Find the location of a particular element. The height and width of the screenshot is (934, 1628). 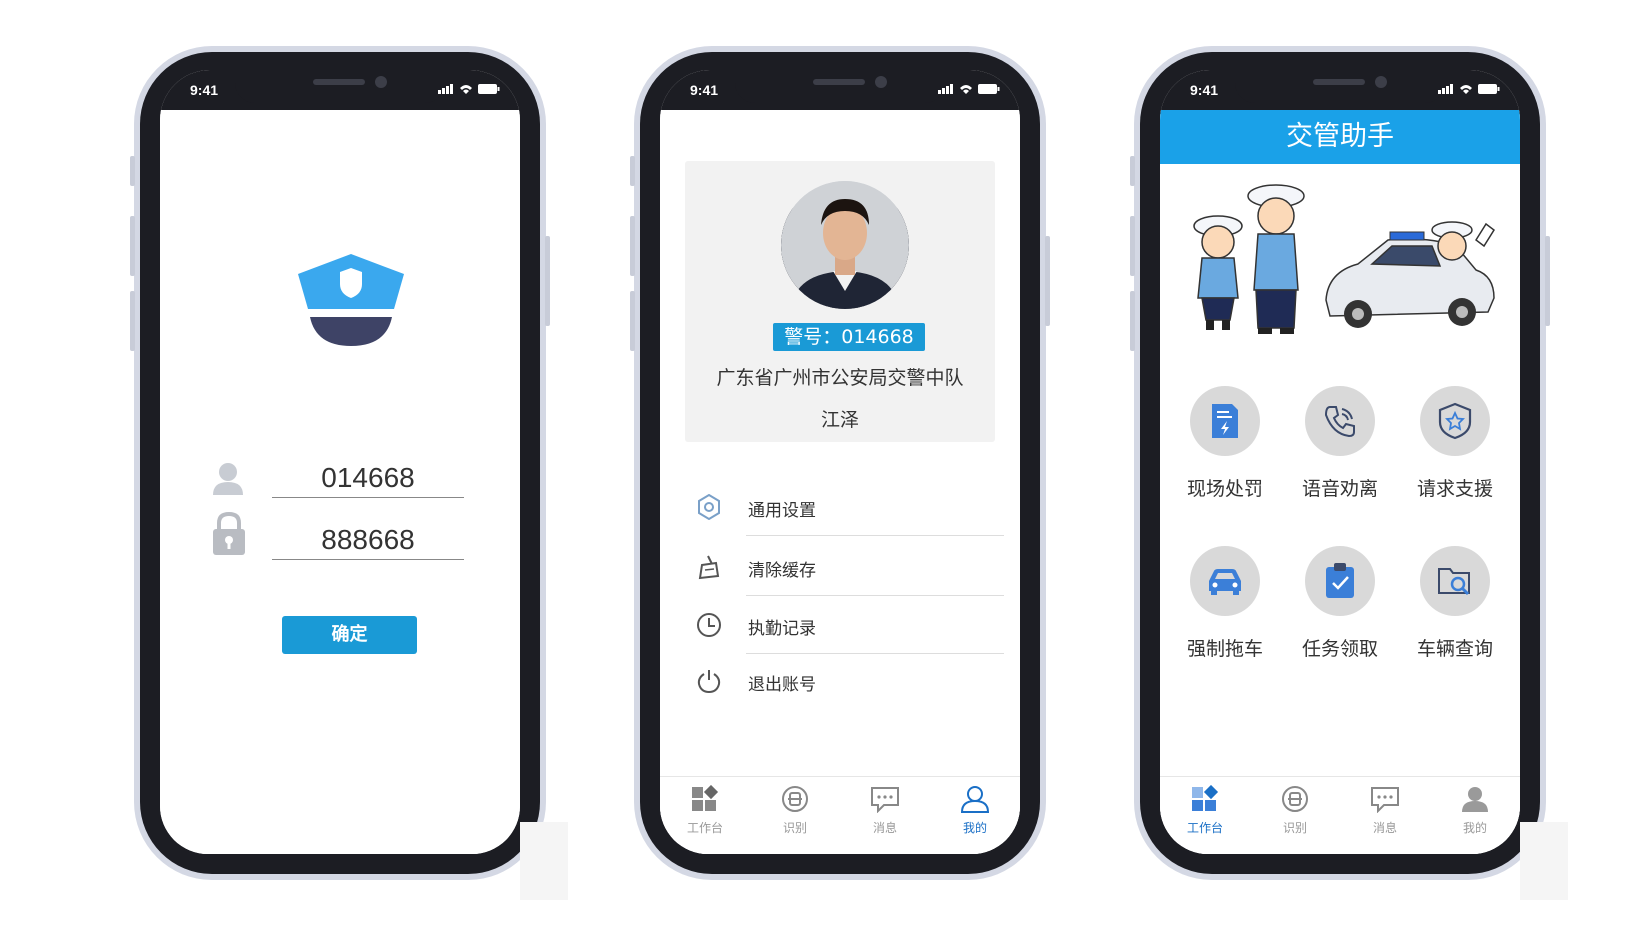

unit-name: 广东省广州市公安局交警中队 is located at coordinates (840, 378).